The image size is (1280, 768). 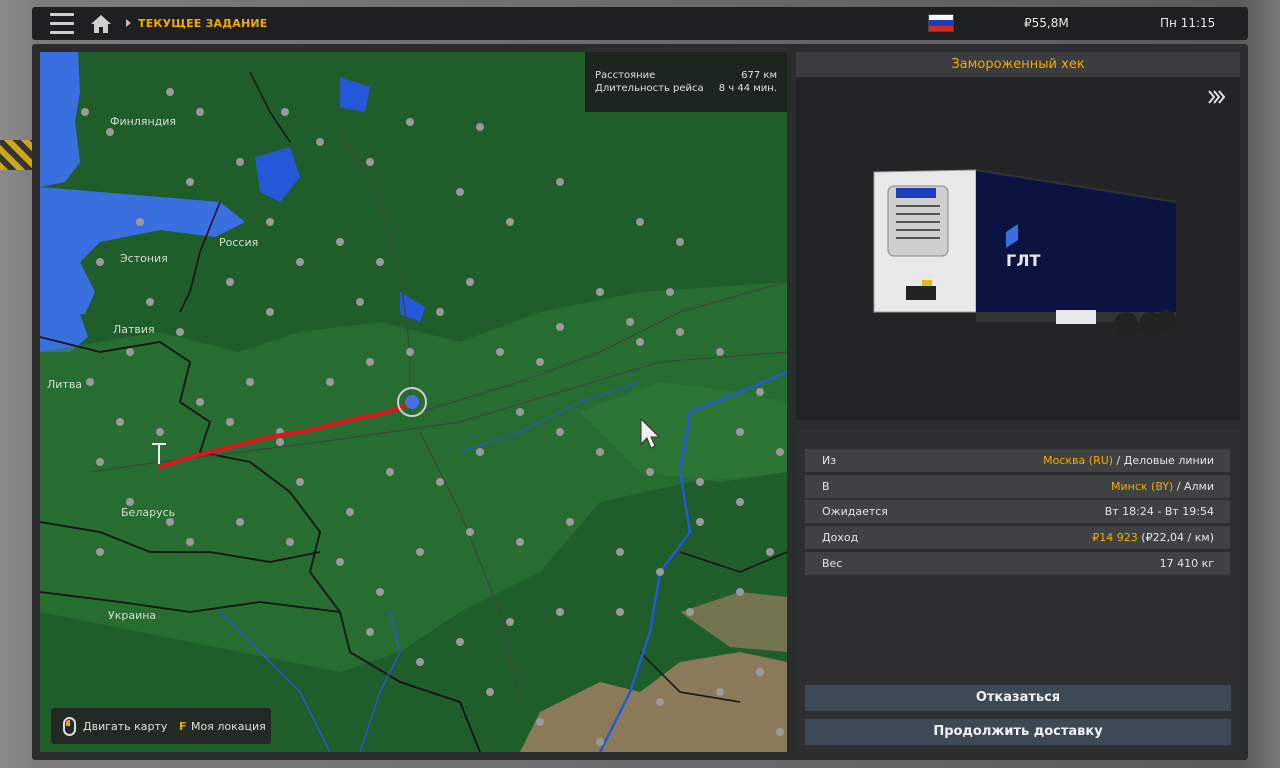 I want to click on expected-value: Вт 18:24 - Вт 19:54, so click(x=1159, y=511).